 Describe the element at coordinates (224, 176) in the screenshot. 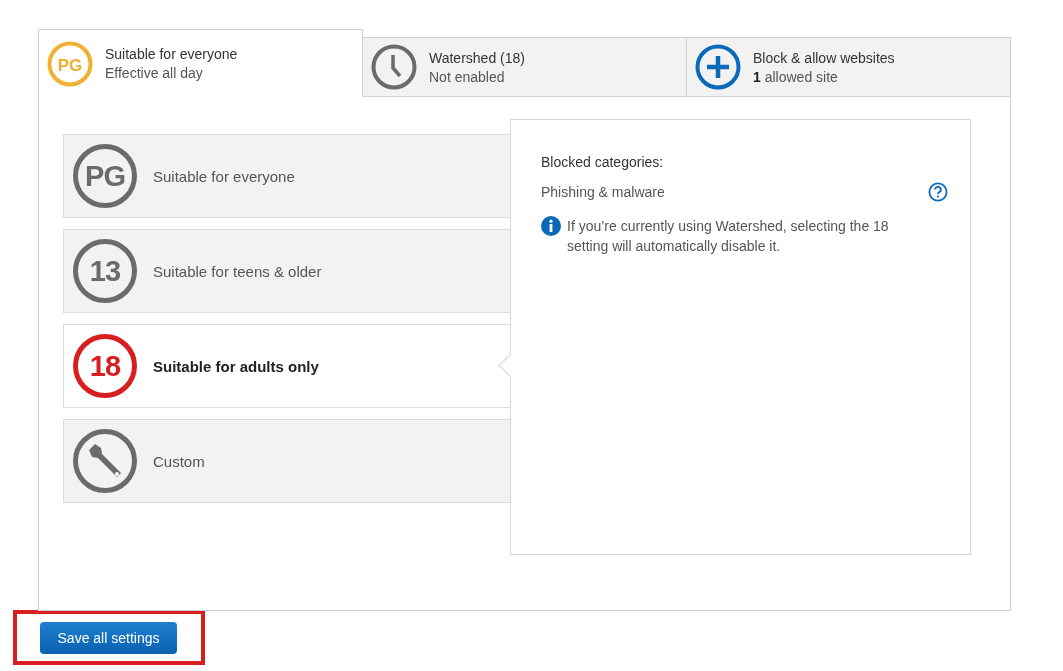

I see `option-label: Suitable for everyone` at that location.